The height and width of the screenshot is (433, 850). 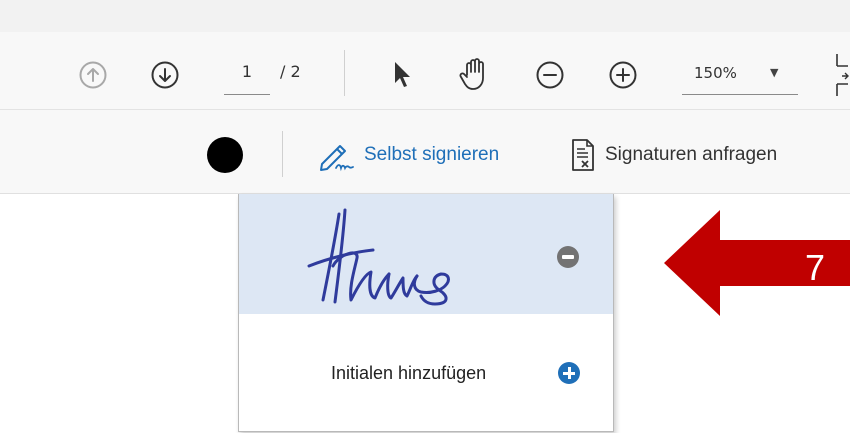 I want to click on zoom-level-value: 150%, so click(x=715, y=73).